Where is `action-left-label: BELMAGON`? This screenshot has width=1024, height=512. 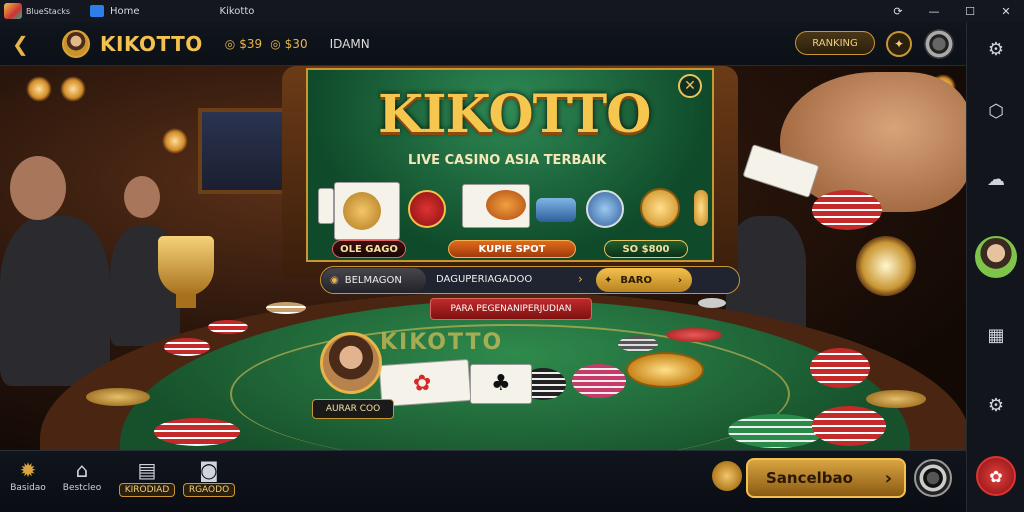 action-left-label: BELMAGON is located at coordinates (373, 280).